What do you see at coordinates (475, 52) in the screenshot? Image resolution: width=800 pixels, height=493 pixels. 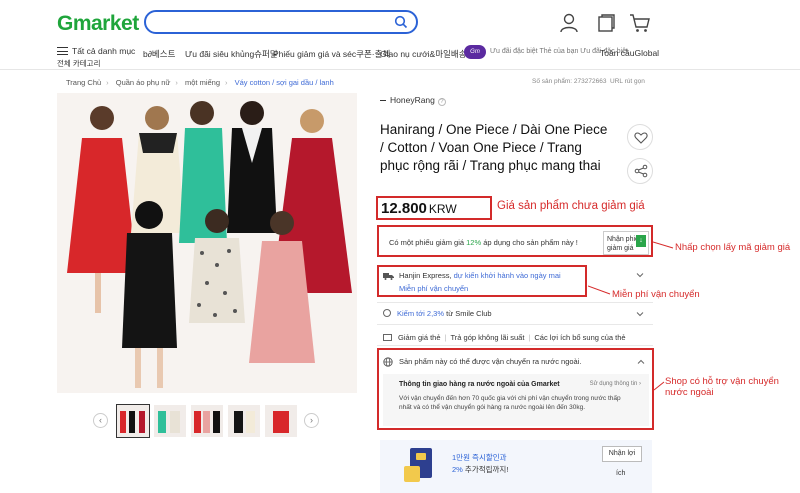 I see `promo-badge-icon: Gm` at bounding box center [475, 52].